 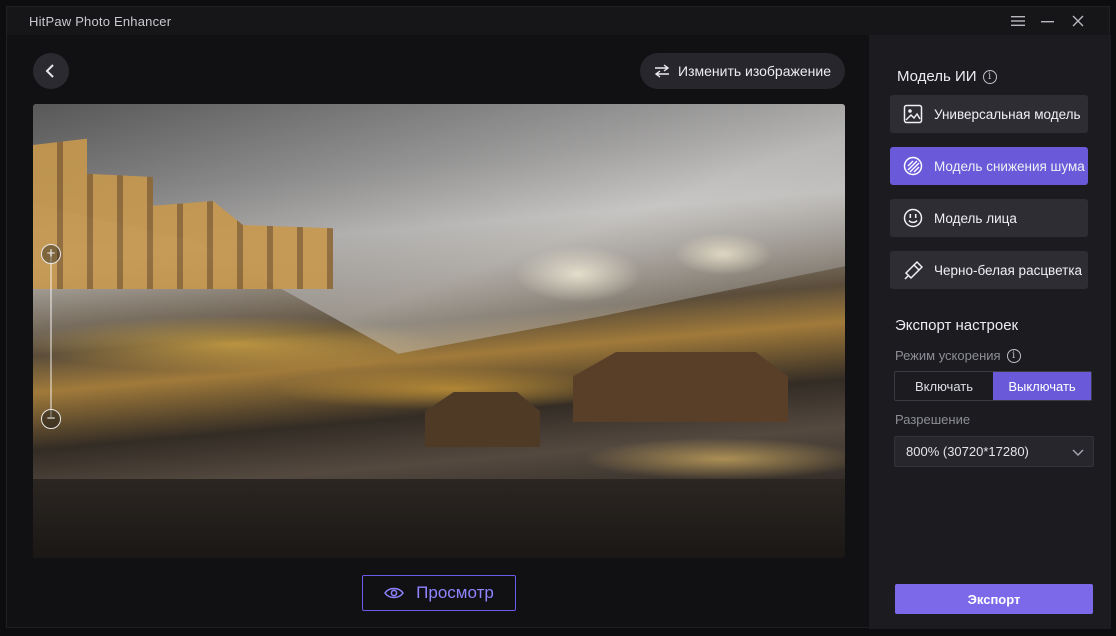 What do you see at coordinates (100, 21) in the screenshot?
I see `app-title: HitPaw Photo Enhancer` at bounding box center [100, 21].